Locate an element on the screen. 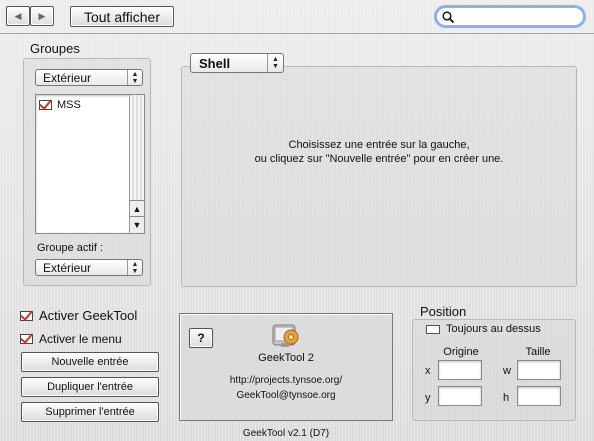 The width and height of the screenshot is (594, 441). new-entry-button: Nouvelle entrée is located at coordinates (90, 362).